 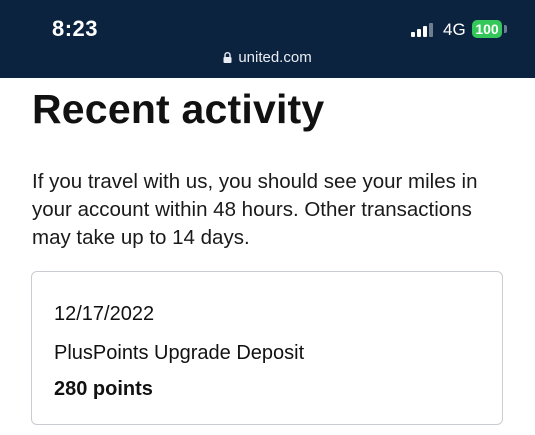 I want to click on activity-date: 12/17/2022, so click(x=104, y=314).